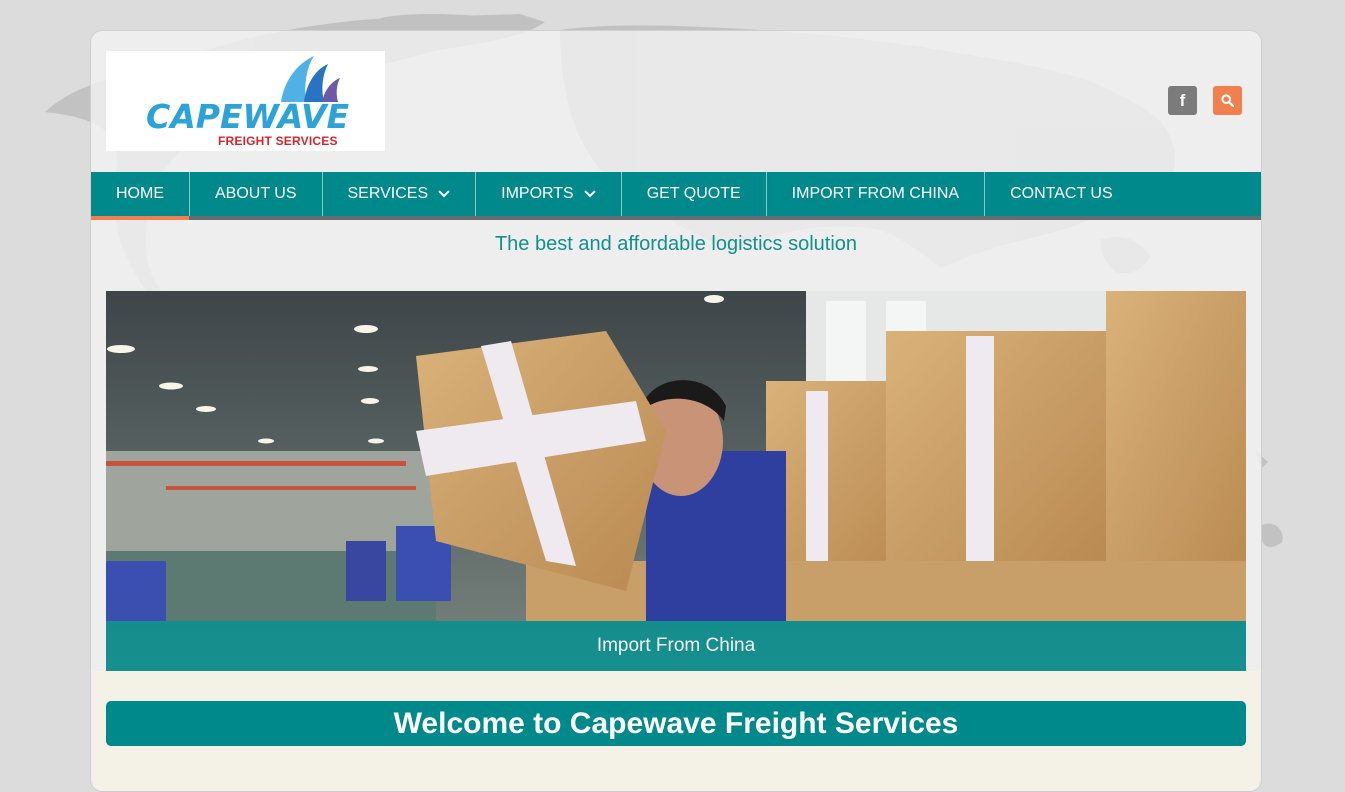 This screenshot has height=792, width=1345. I want to click on facebook-icon: f, so click(1182, 100).